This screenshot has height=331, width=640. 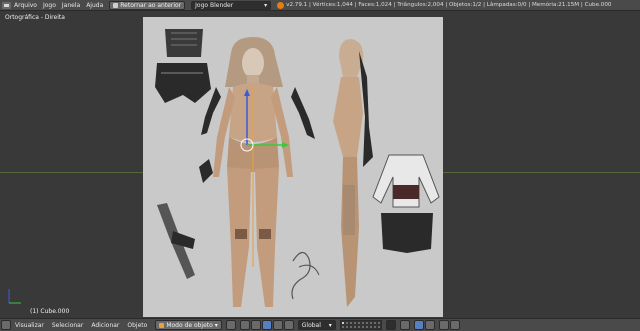 I want to click on translate-manipulator-icon, so click(x=266, y=325).